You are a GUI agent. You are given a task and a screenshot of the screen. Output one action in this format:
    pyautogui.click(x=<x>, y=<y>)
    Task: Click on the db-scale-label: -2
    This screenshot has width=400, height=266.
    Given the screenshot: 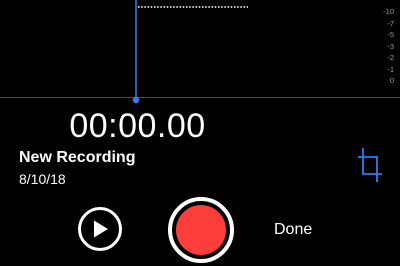 What is the action you would take?
    pyautogui.click(x=390, y=57)
    